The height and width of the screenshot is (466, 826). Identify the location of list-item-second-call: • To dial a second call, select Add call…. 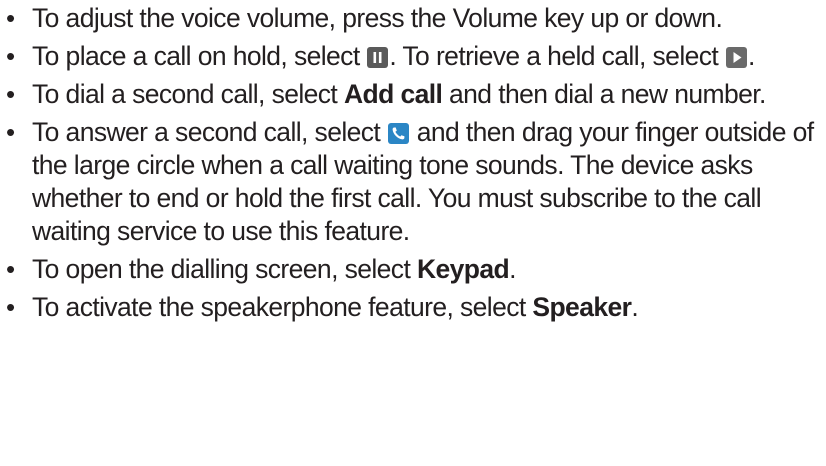
(415, 94).